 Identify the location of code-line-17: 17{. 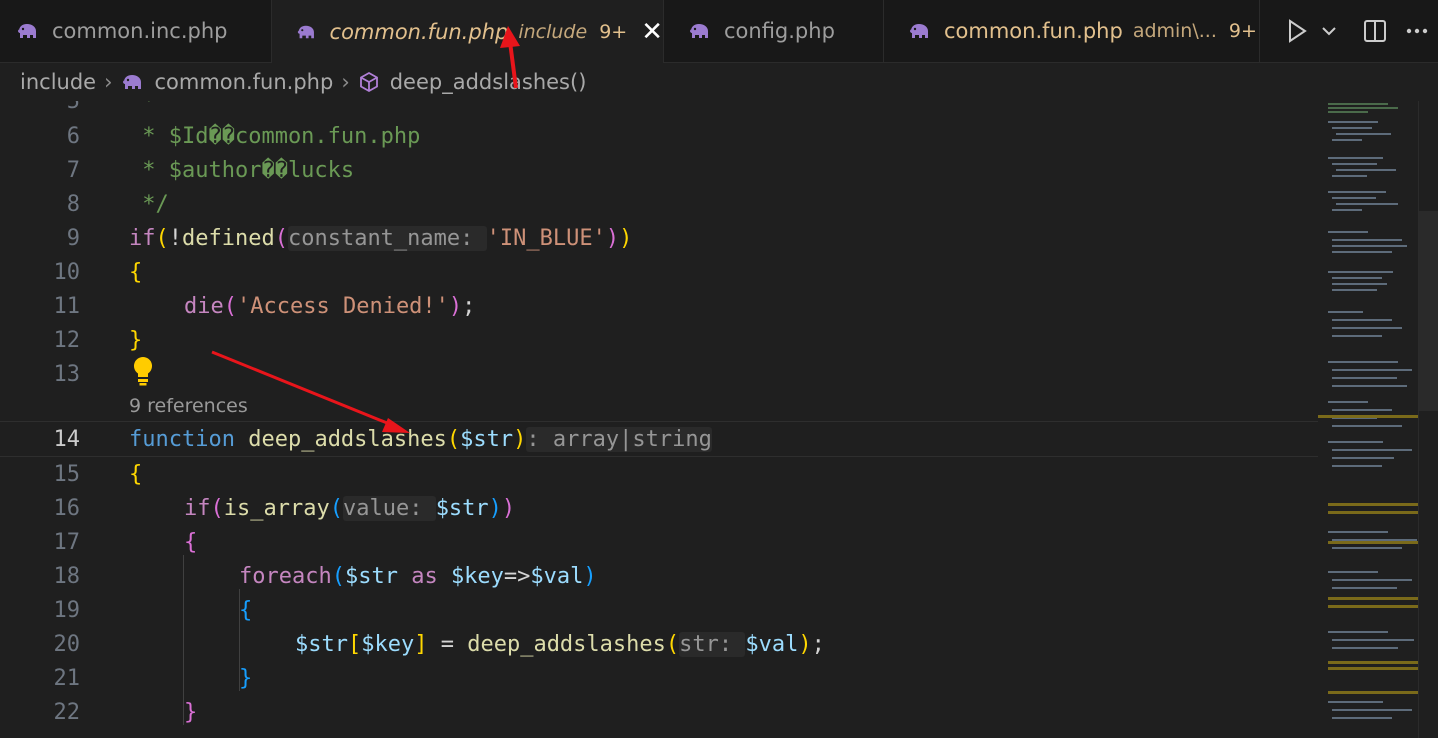
(125, 542).